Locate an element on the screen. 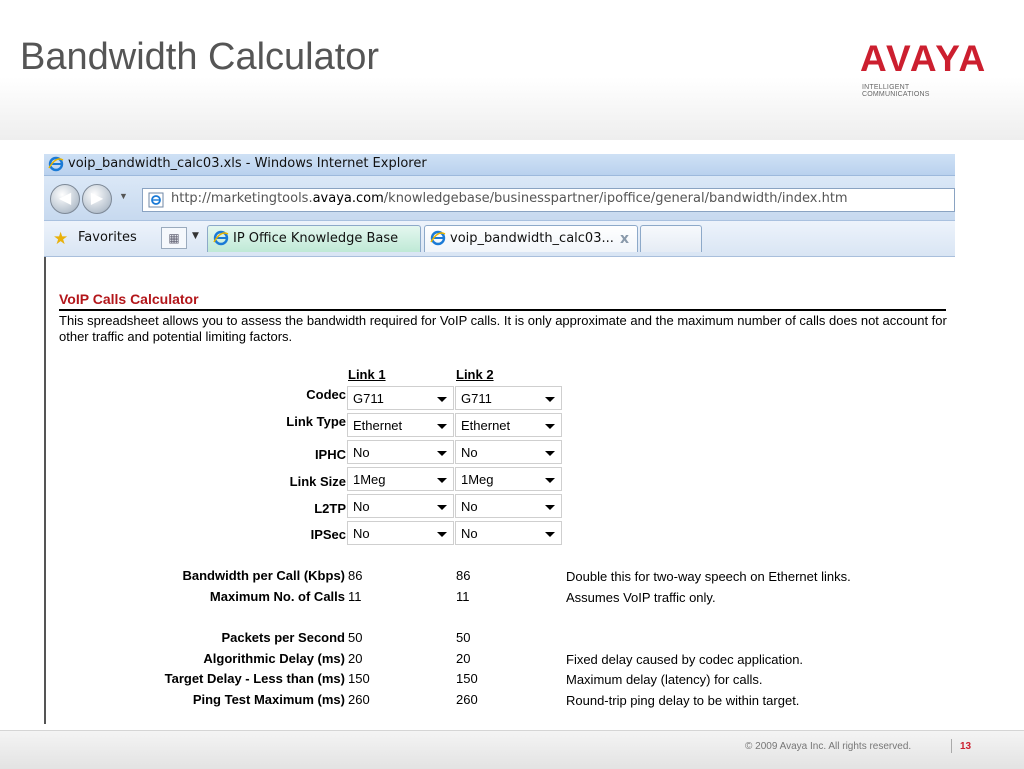  url-domain: avaya.com is located at coordinates (348, 198).